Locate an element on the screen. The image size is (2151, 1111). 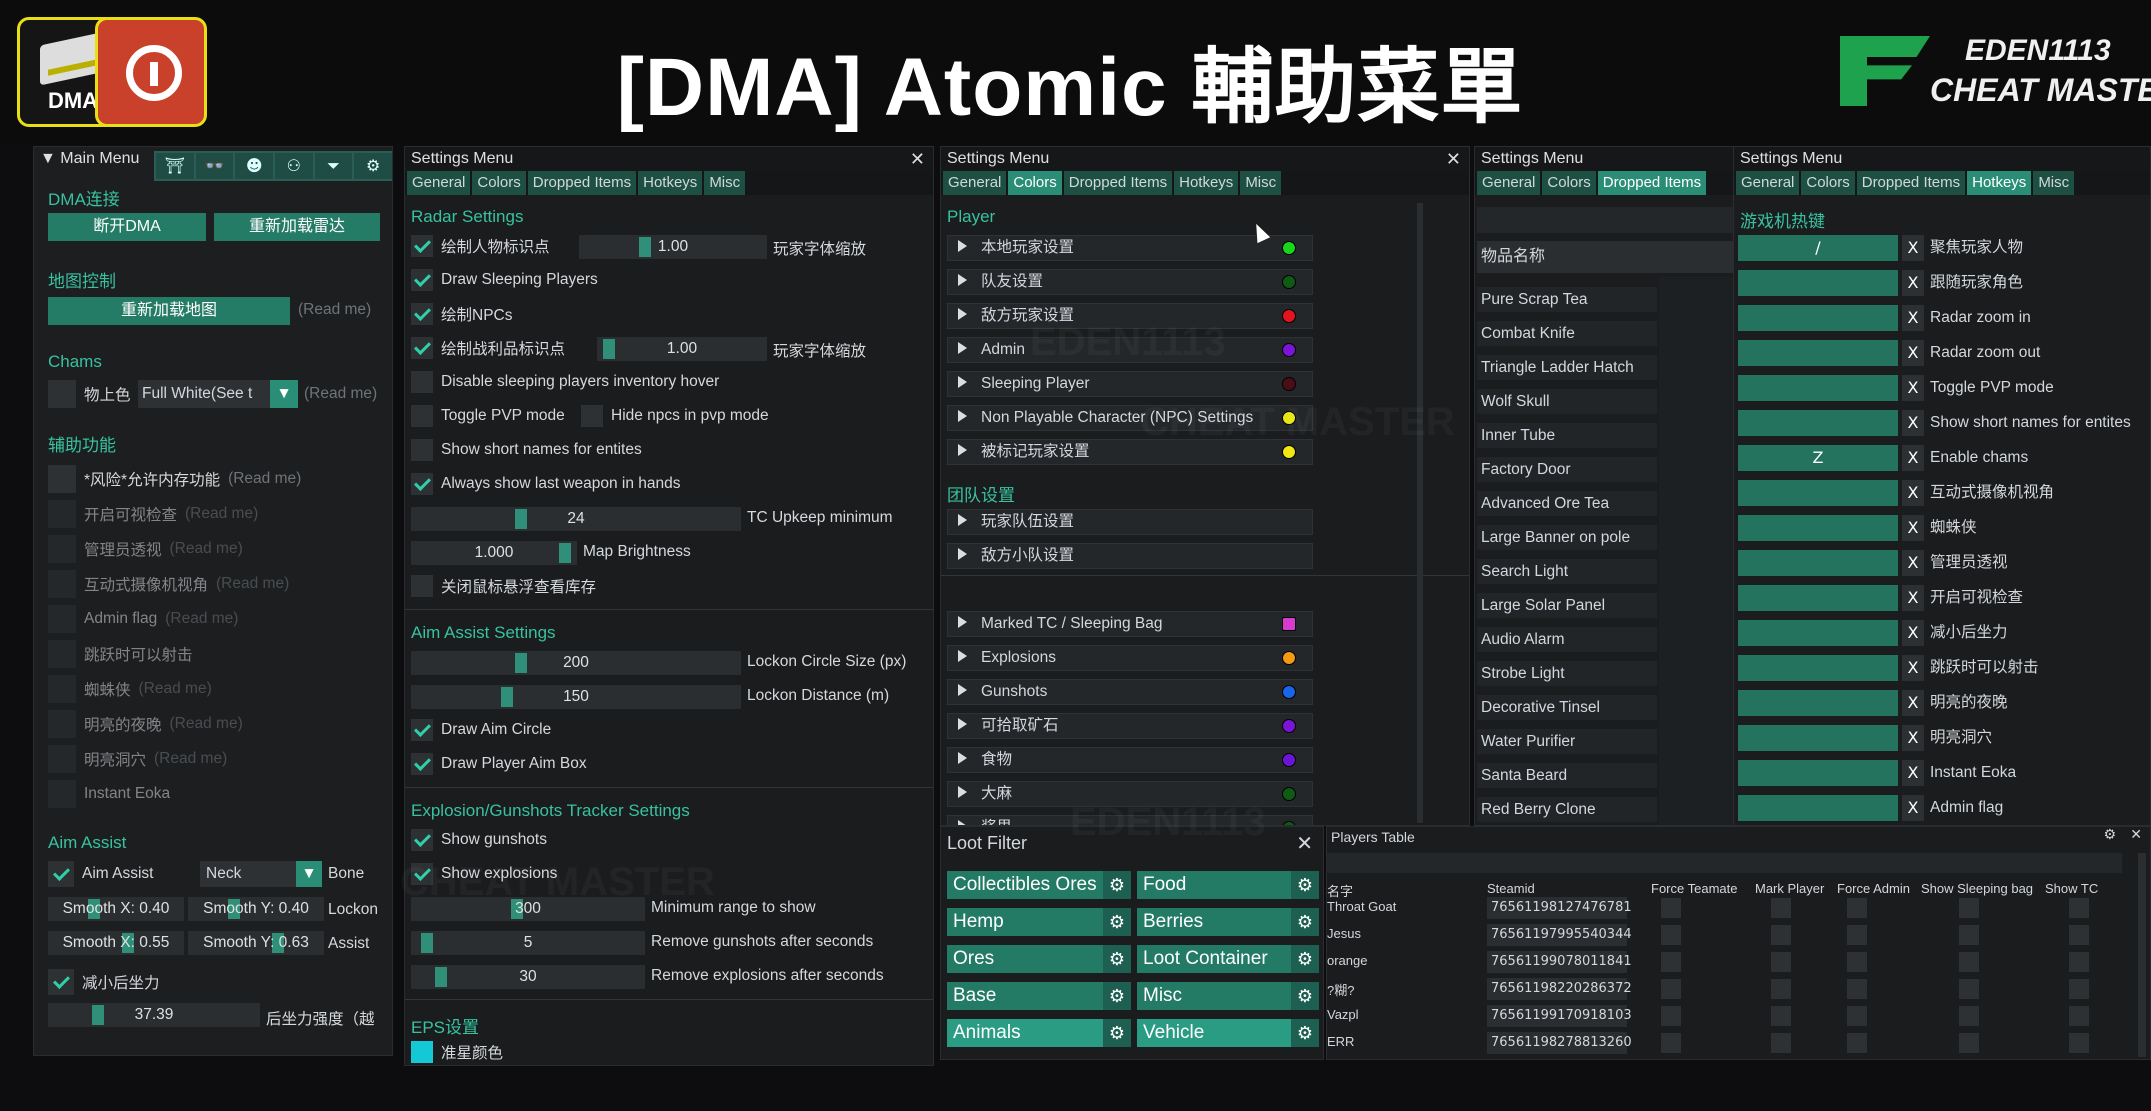
short-names-checkbox is located at coordinates (422, 450).